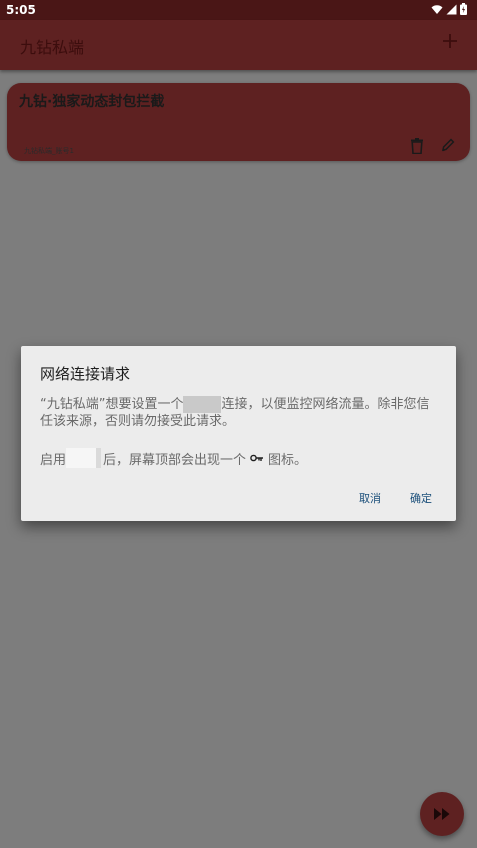  Describe the element at coordinates (417, 146) in the screenshot. I see `delete-icon` at that location.